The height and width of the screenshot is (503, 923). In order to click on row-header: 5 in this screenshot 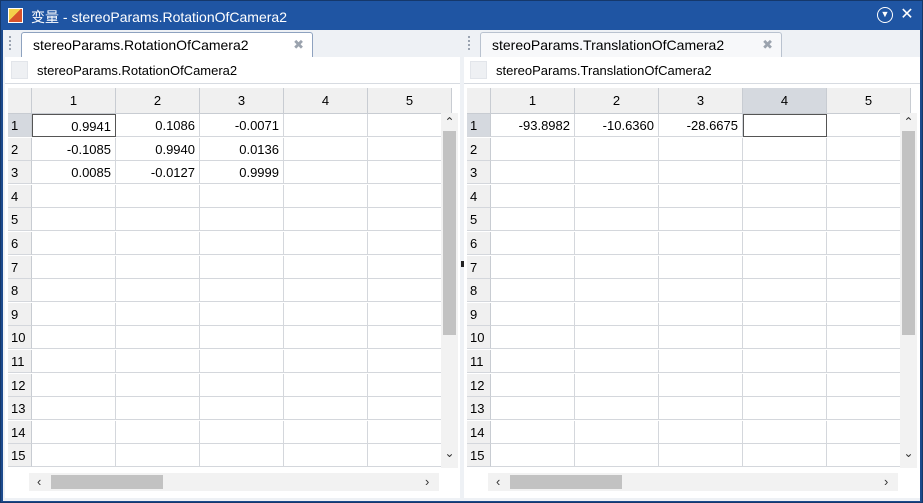, I will do `click(20, 220)`.